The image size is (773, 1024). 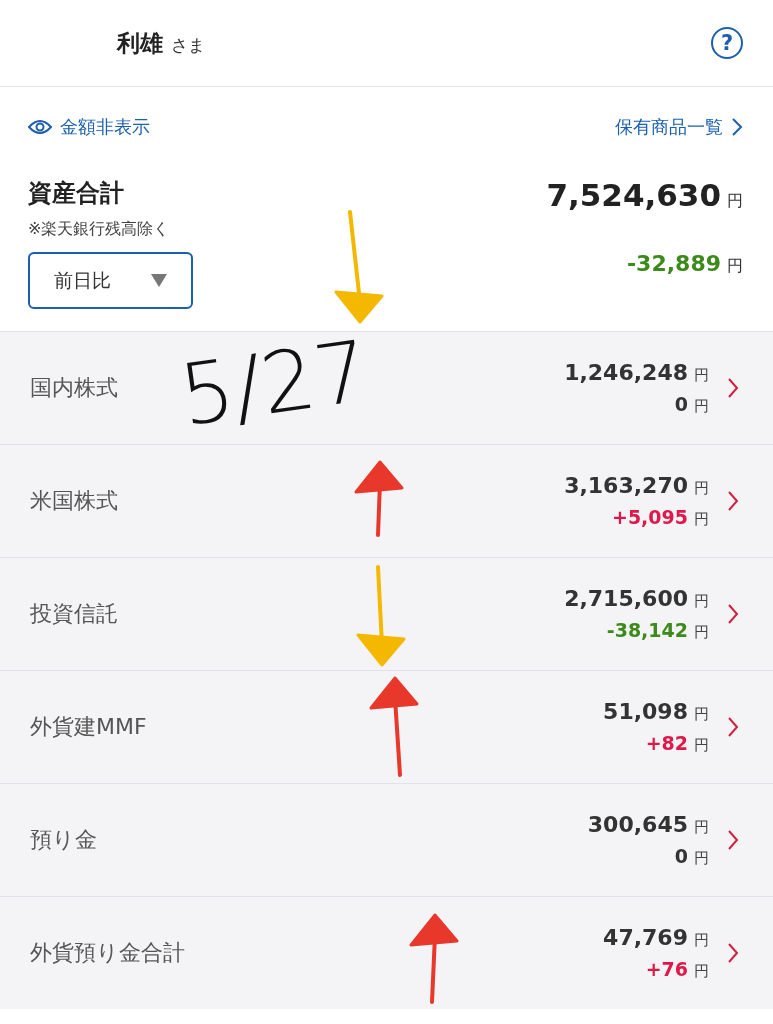 What do you see at coordinates (673, 263) in the screenshot?
I see `total-change: -32,889` at bounding box center [673, 263].